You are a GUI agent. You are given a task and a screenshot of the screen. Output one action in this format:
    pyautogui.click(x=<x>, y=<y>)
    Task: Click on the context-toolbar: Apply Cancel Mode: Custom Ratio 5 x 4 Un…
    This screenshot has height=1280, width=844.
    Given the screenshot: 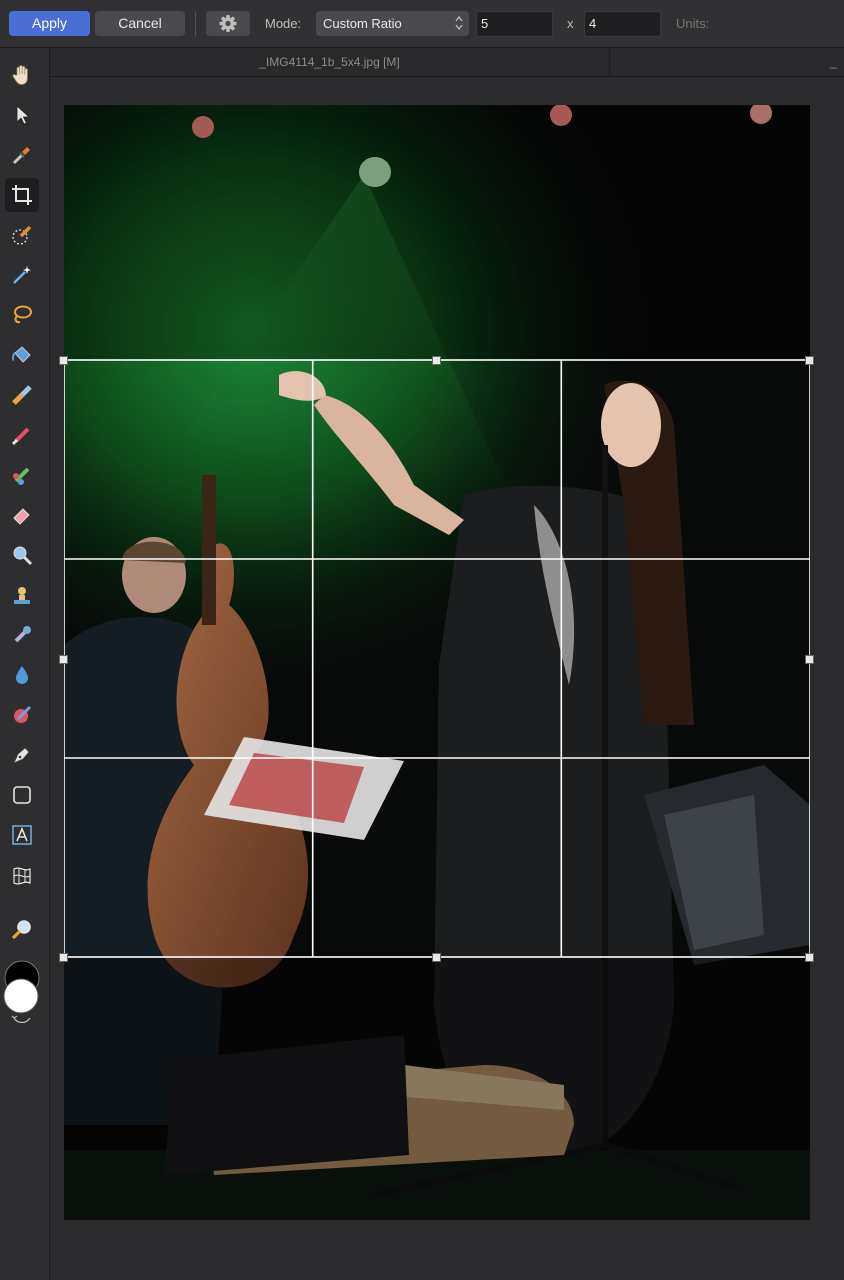 What is the action you would take?
    pyautogui.click(x=422, y=24)
    